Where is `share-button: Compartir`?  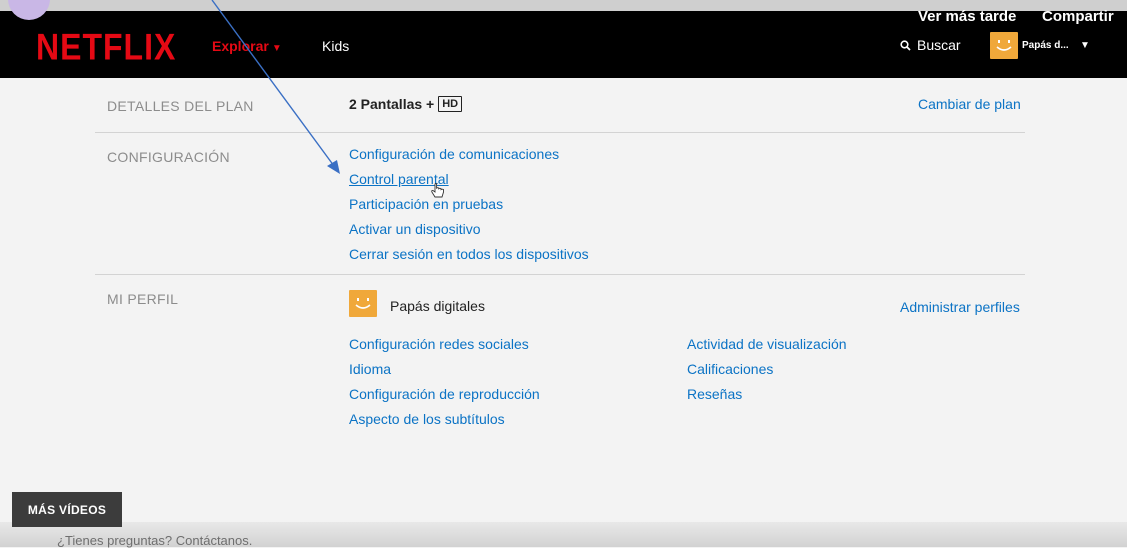
share-button: Compartir is located at coordinates (1078, 16).